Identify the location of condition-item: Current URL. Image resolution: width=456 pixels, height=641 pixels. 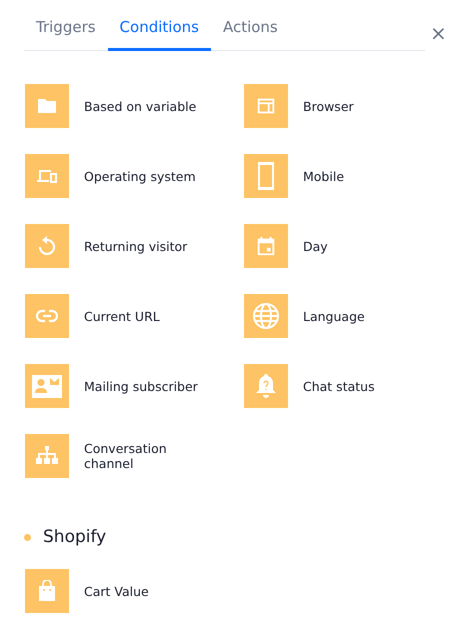
(134, 316).